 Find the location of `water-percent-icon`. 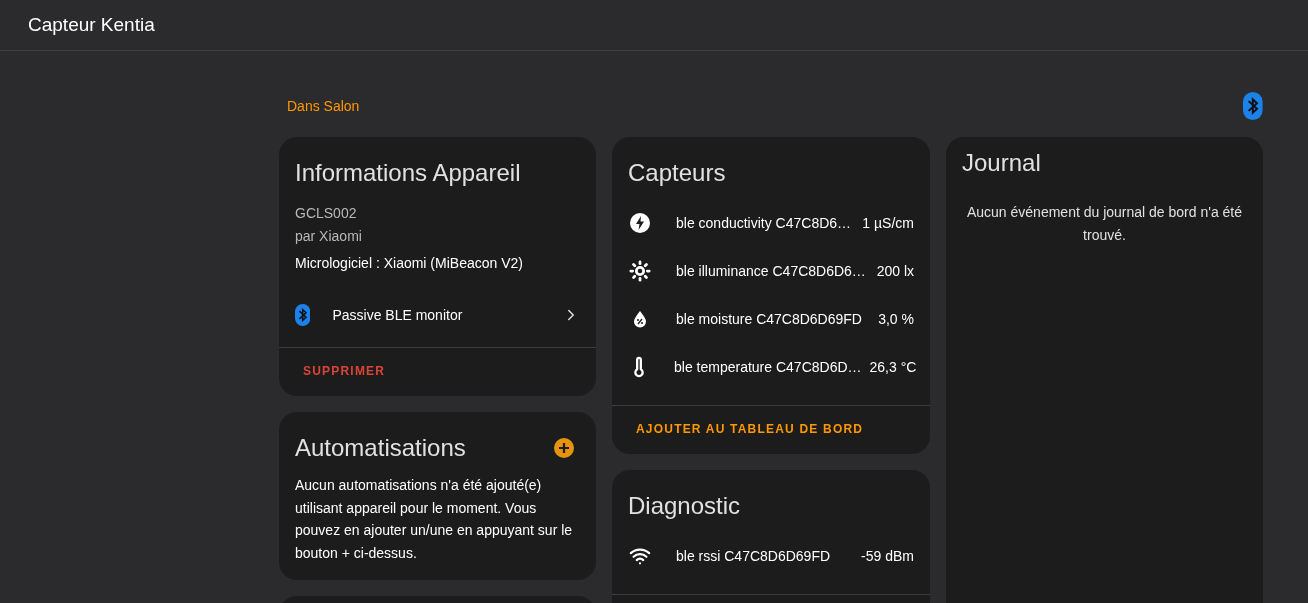

water-percent-icon is located at coordinates (640, 319).